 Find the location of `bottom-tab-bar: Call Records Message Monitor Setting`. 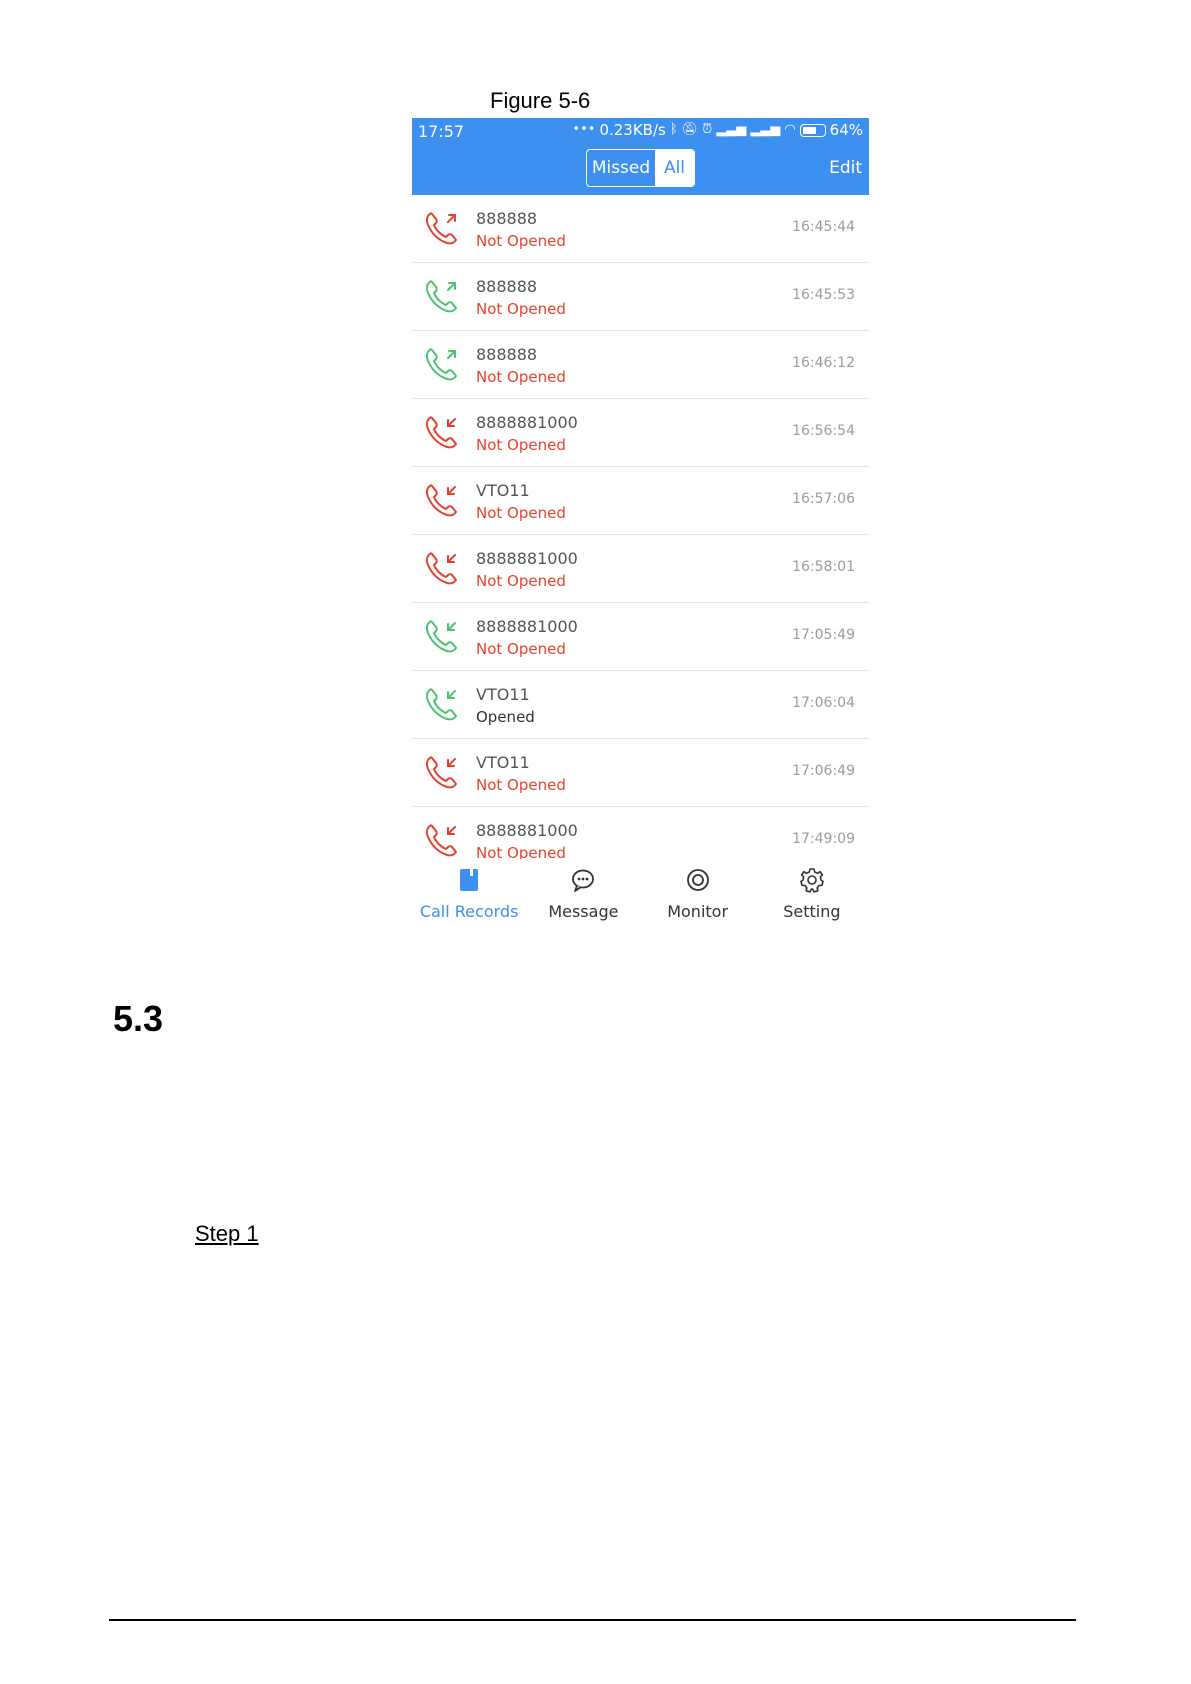

bottom-tab-bar: Call Records Message Monitor Setting is located at coordinates (640, 898).